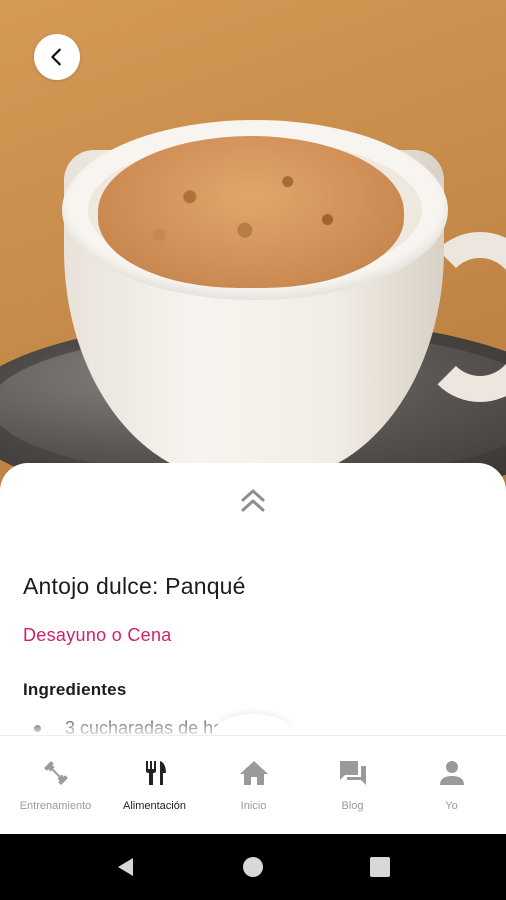 Image resolution: width=506 pixels, height=900 pixels. I want to click on nav-label: Blog, so click(352, 806).